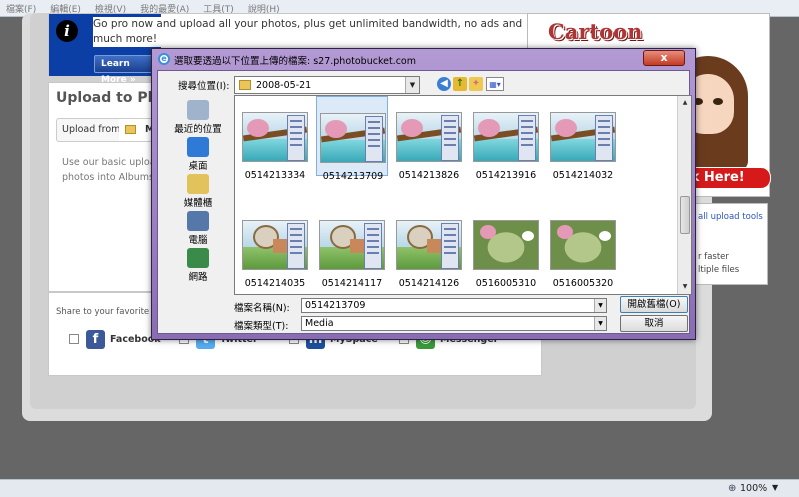 The width and height of the screenshot is (799, 497). What do you see at coordinates (353, 176) in the screenshot?
I see `file-name: 0514213709` at bounding box center [353, 176].